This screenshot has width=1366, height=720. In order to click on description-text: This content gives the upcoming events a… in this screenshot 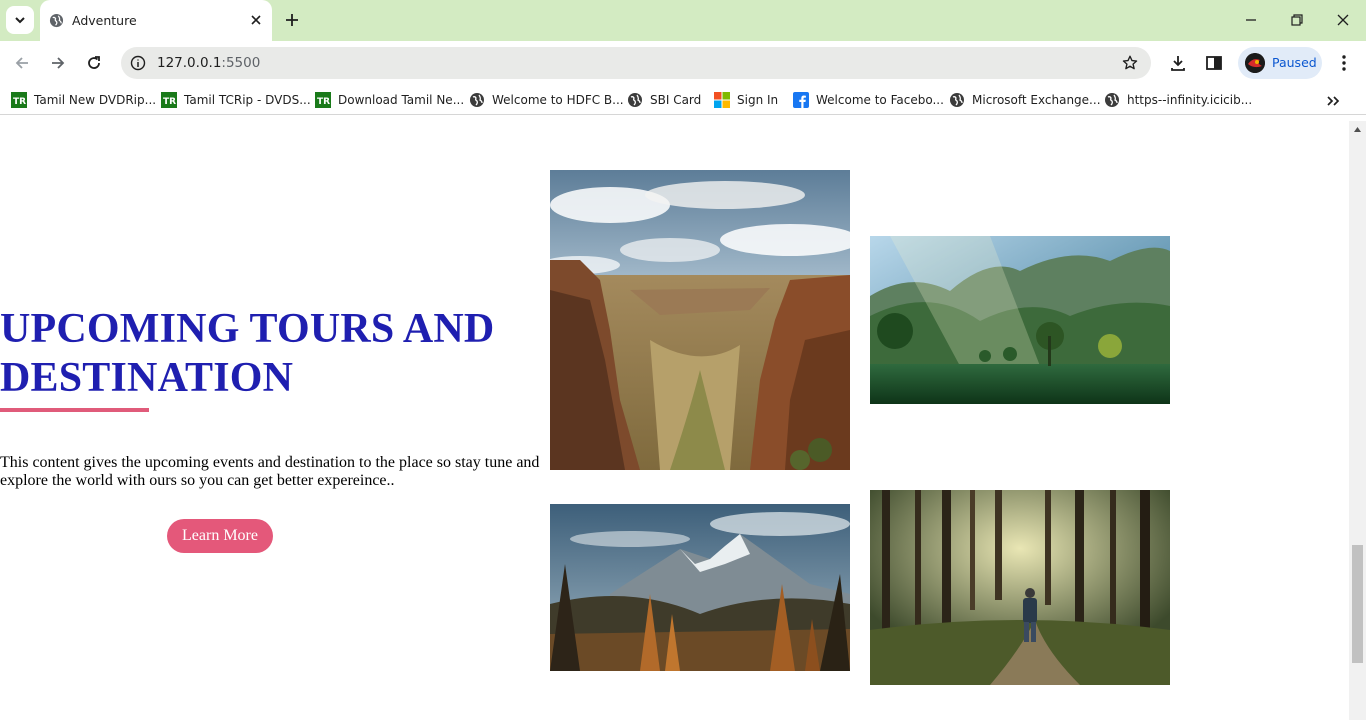, I will do `click(270, 471)`.